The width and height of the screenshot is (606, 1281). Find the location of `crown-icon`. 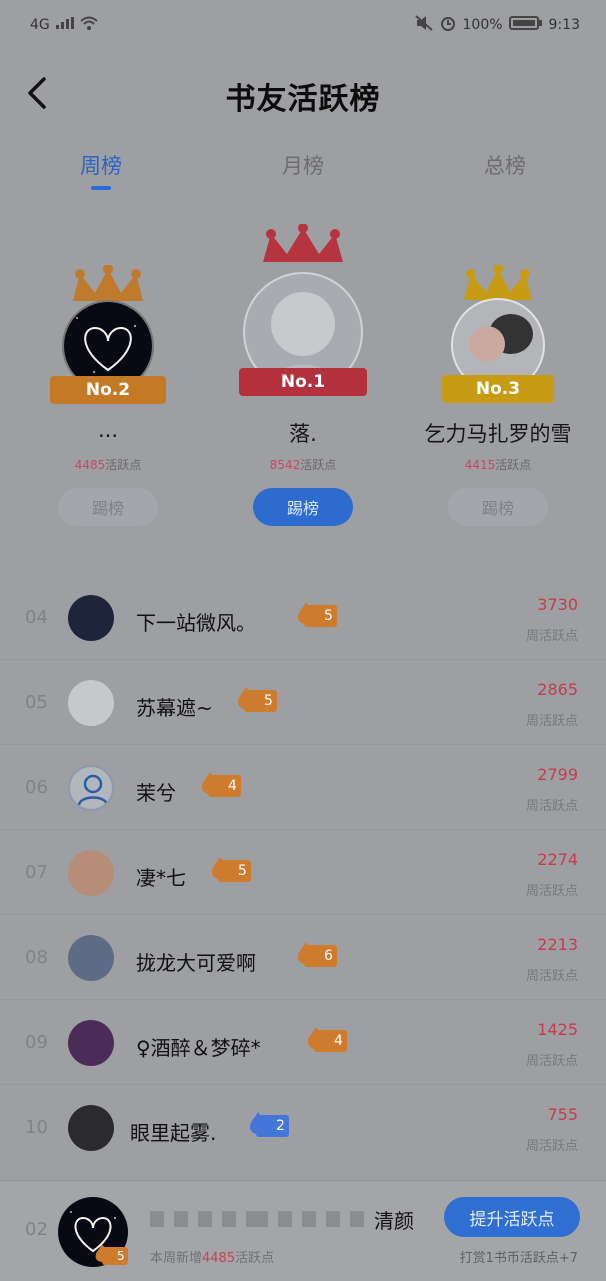

crown-icon is located at coordinates (303, 243).